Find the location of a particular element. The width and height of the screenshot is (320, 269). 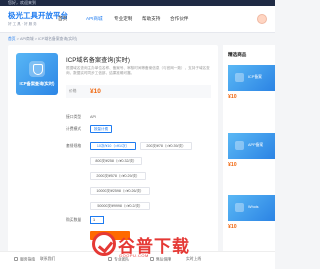

quantity-input: 1 is located at coordinates (97, 220).